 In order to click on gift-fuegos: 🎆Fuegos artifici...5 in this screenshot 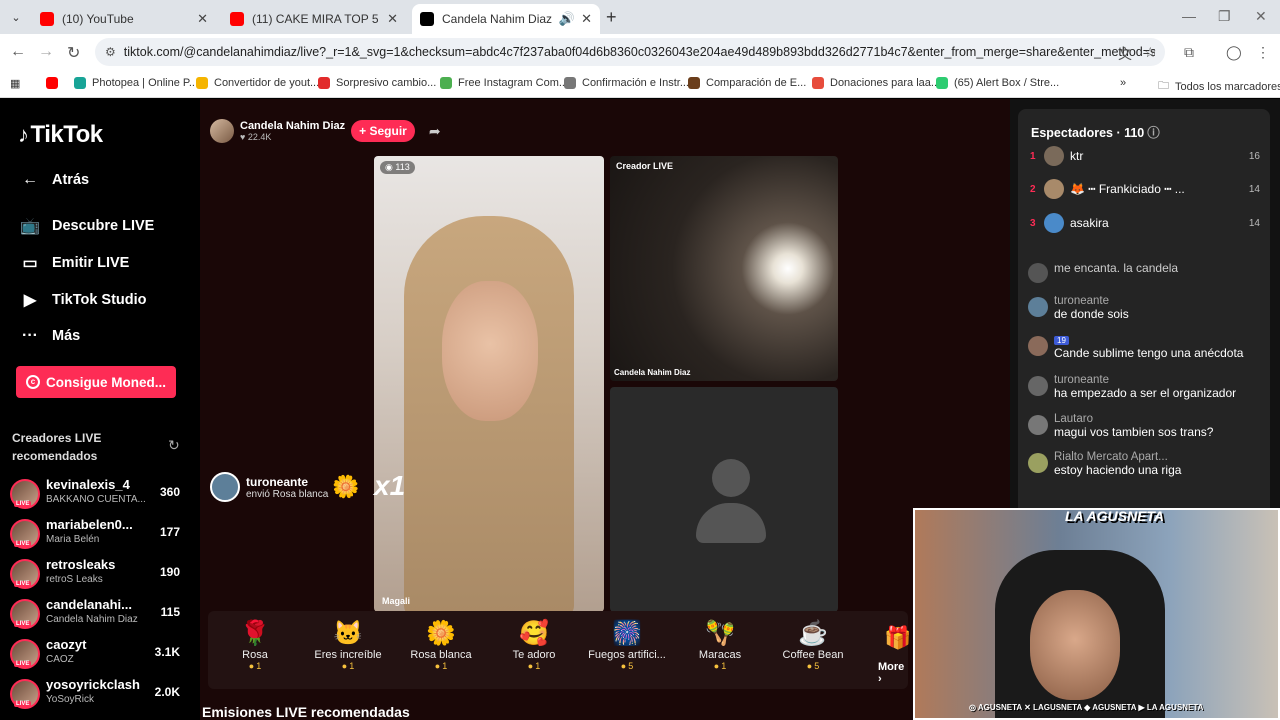, I will do `click(627, 645)`.